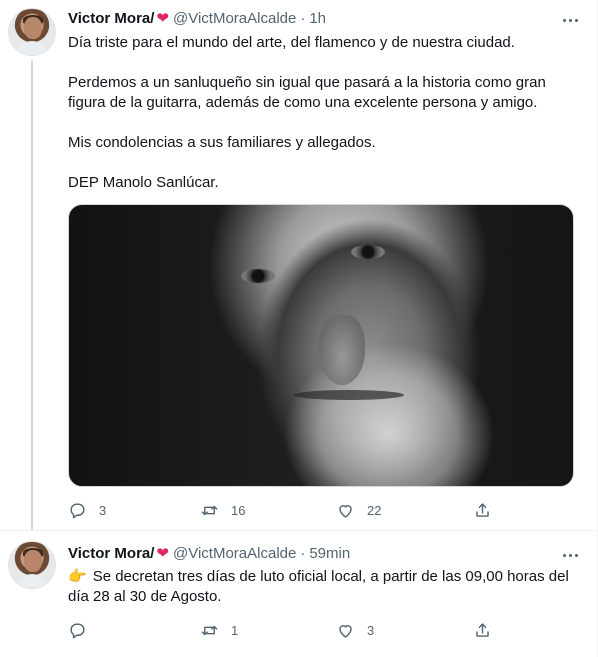 Image resolution: width=598 pixels, height=657 pixels. What do you see at coordinates (283, 630) in the screenshot?
I see `tweet-actions: 1 3` at bounding box center [283, 630].